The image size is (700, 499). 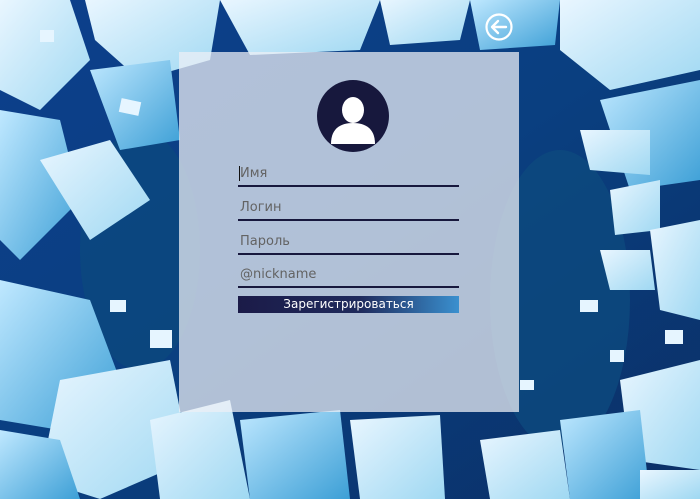 What do you see at coordinates (348, 208) in the screenshot?
I see `login-input` at bounding box center [348, 208].